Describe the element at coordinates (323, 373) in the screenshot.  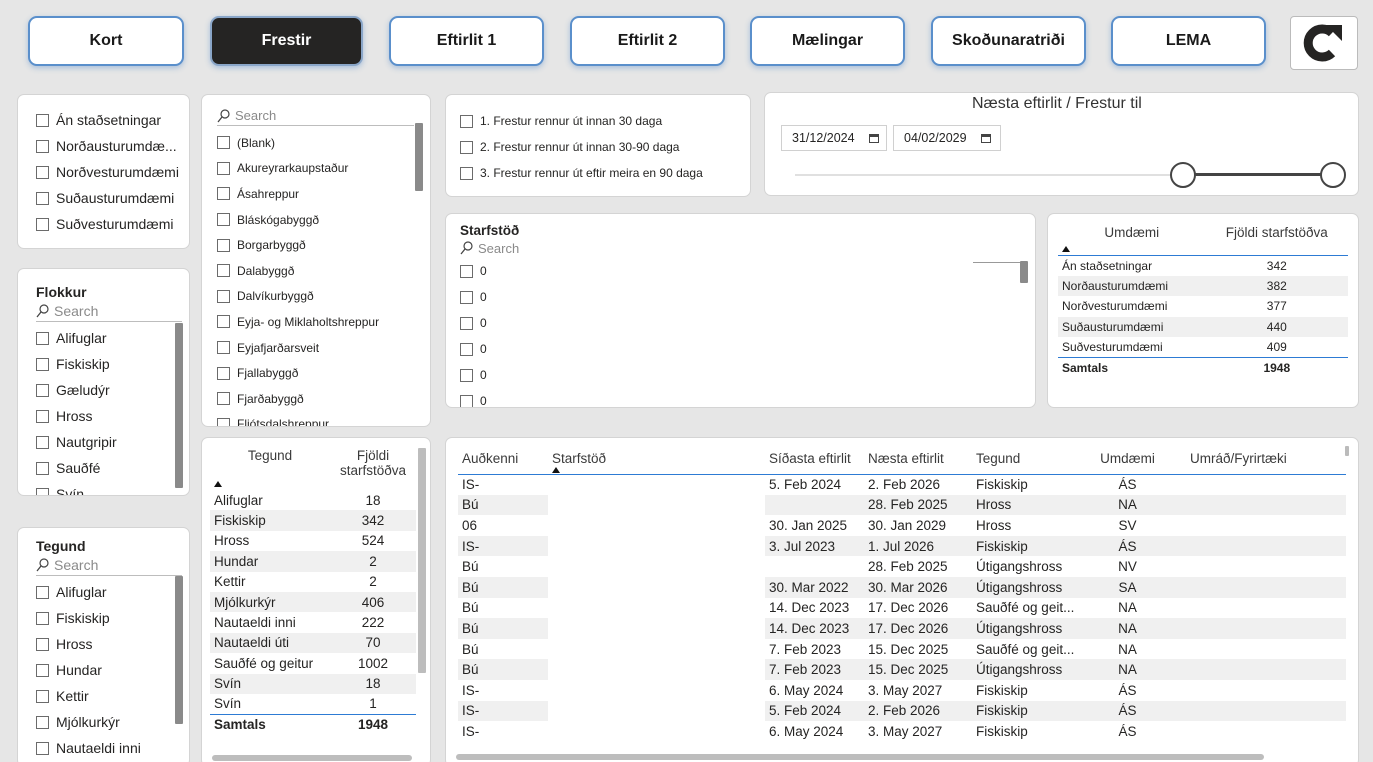
I see `municipality-option: Fjallabyggð` at that location.